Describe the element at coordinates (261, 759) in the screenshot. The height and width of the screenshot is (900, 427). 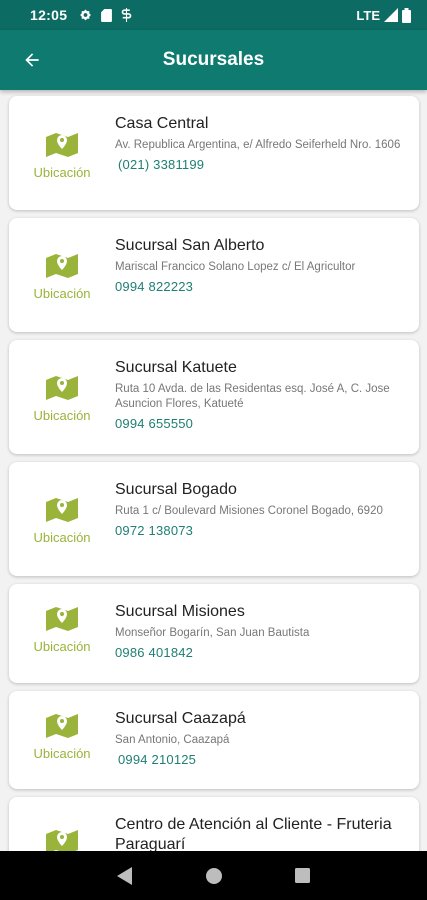
I see `branch-phone: 0994 210125` at that location.